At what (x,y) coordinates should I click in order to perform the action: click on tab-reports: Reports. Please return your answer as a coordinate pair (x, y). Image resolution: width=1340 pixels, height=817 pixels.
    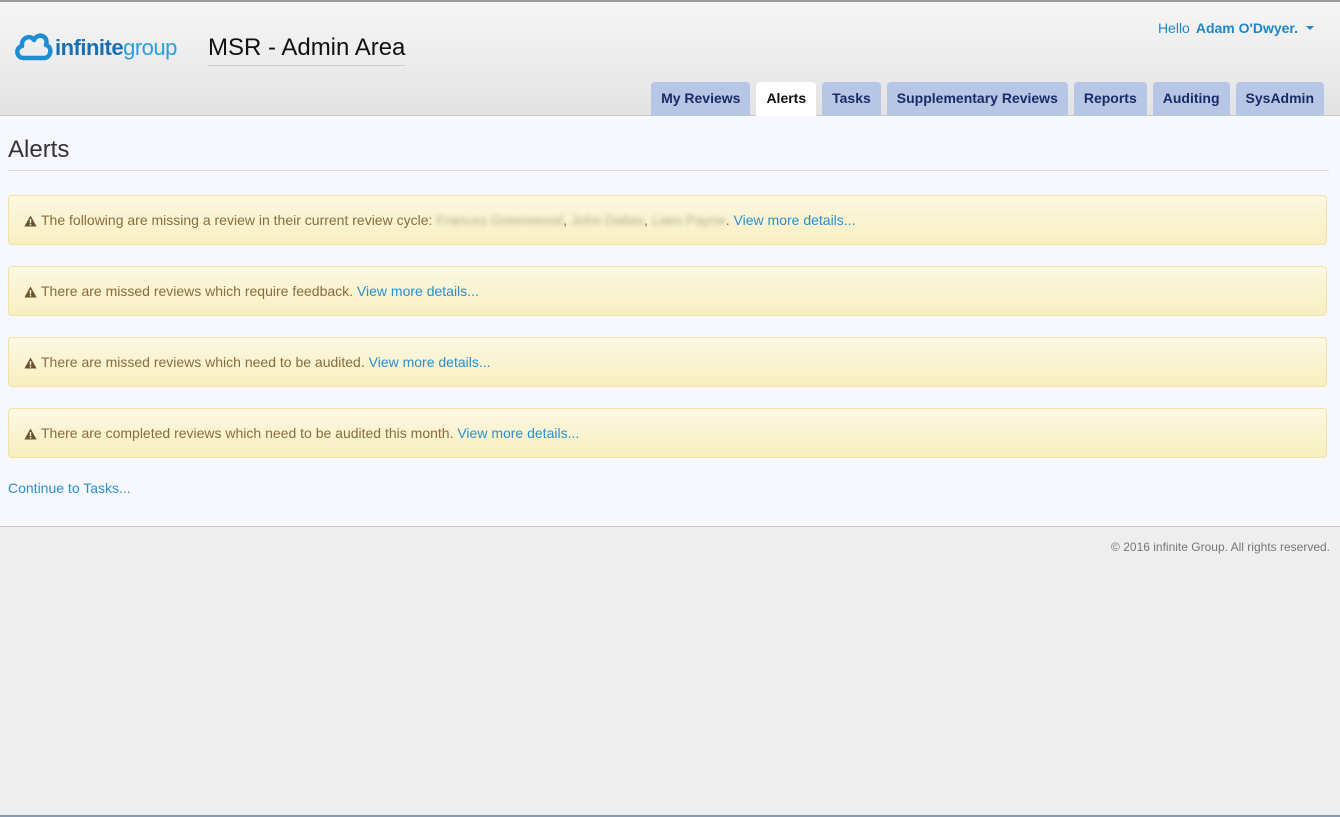
    Looking at the image, I should click on (1110, 99).